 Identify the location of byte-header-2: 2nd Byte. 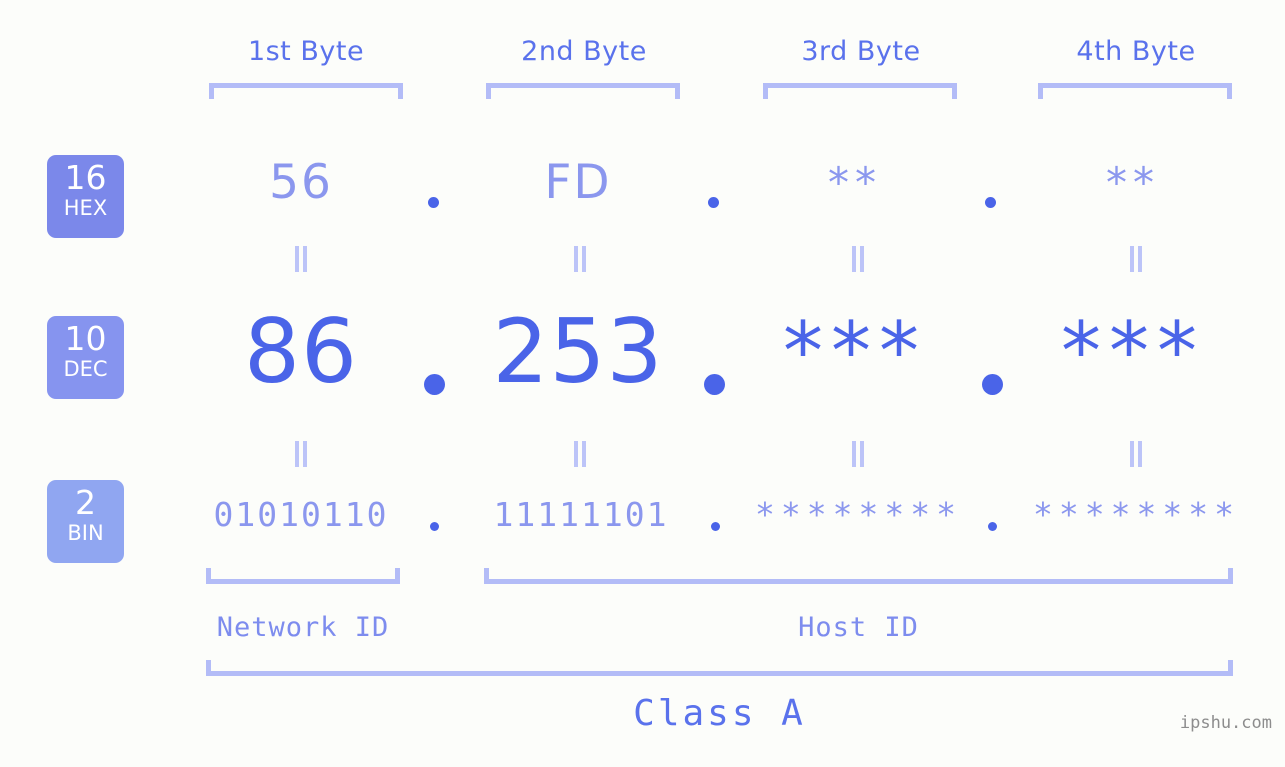
(584, 51).